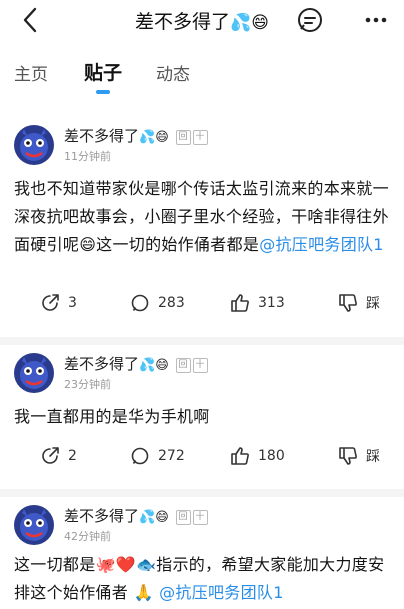 This screenshot has width=404, height=609. I want to click on tab-activity: 动态, so click(173, 72).